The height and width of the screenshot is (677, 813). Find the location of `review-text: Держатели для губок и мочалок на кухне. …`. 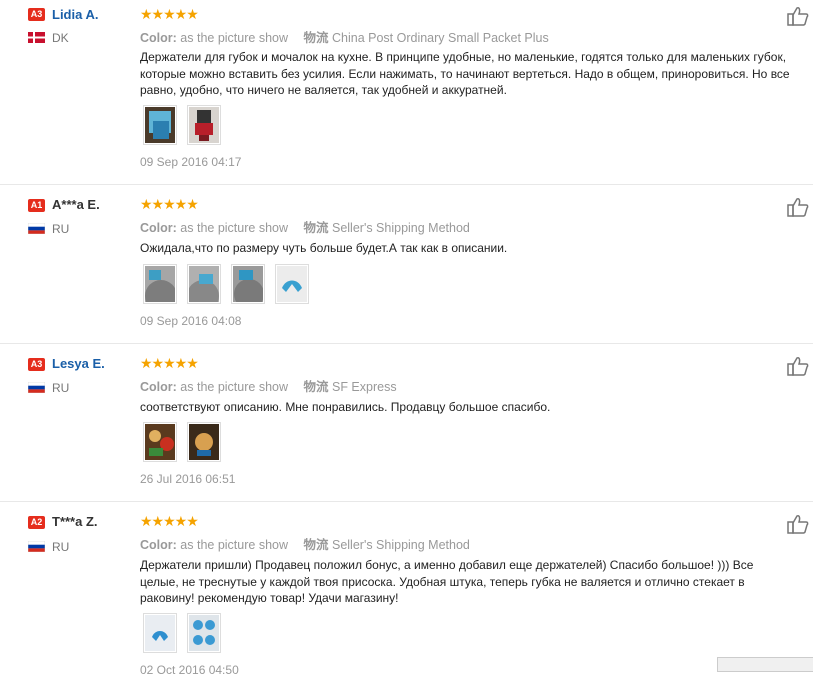

review-text: Держатели для губок и мочалок на кухне. … is located at coordinates (465, 73).